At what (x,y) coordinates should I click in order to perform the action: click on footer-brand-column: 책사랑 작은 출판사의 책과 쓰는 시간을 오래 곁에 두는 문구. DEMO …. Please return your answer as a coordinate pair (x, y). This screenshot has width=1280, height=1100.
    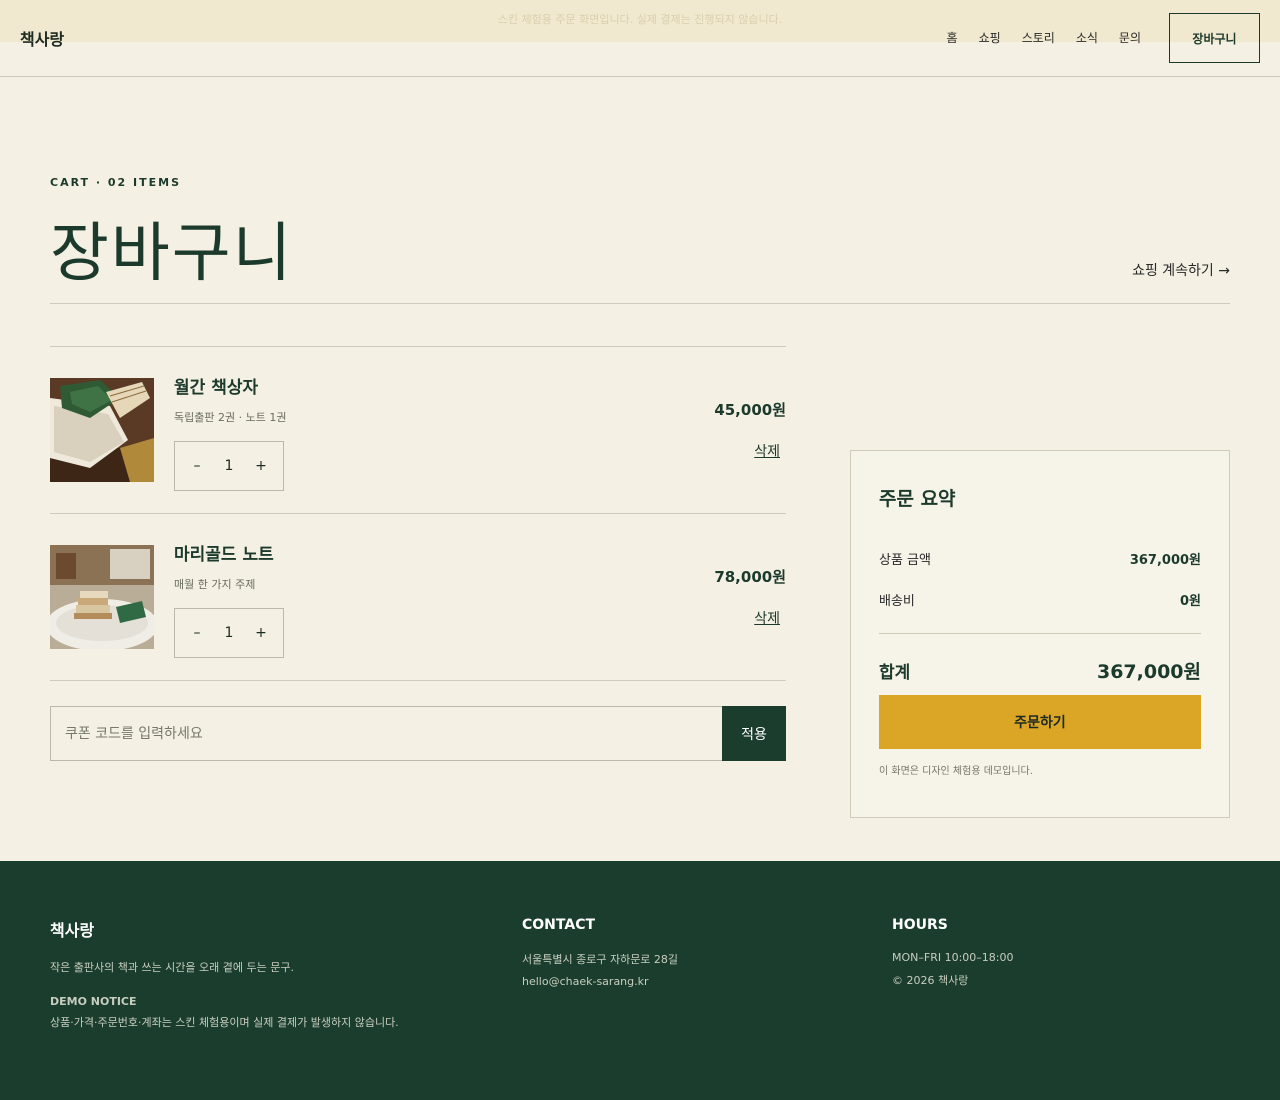
    Looking at the image, I should click on (224, 973).